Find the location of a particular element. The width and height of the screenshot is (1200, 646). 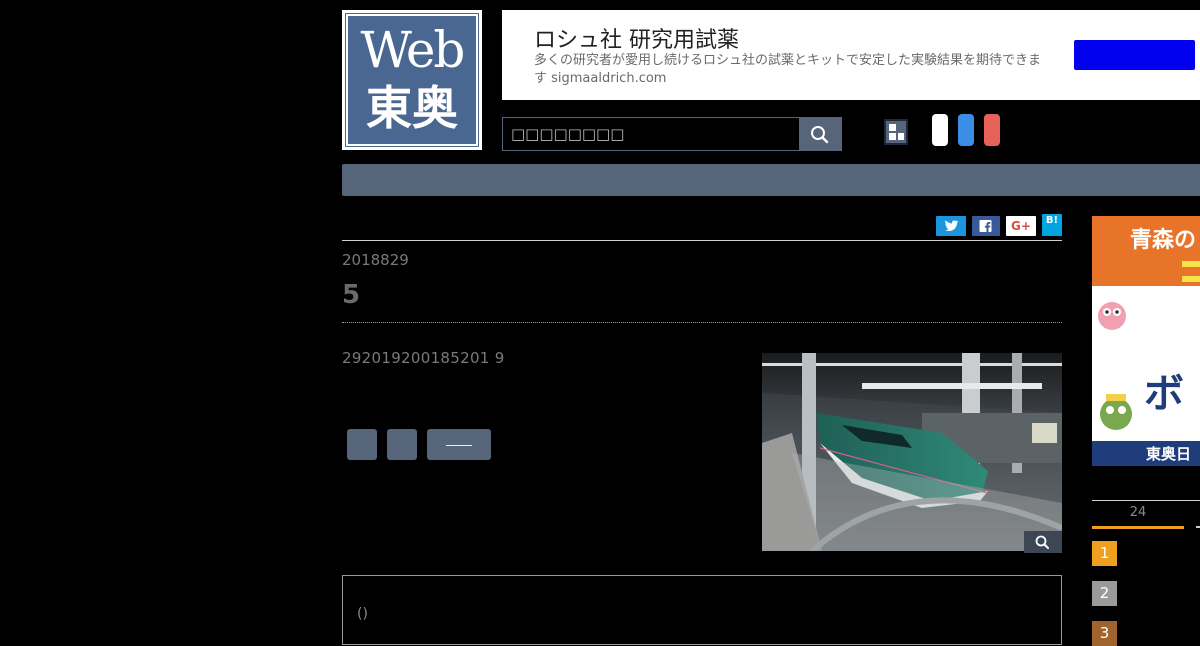

article-photo is located at coordinates (912, 452).